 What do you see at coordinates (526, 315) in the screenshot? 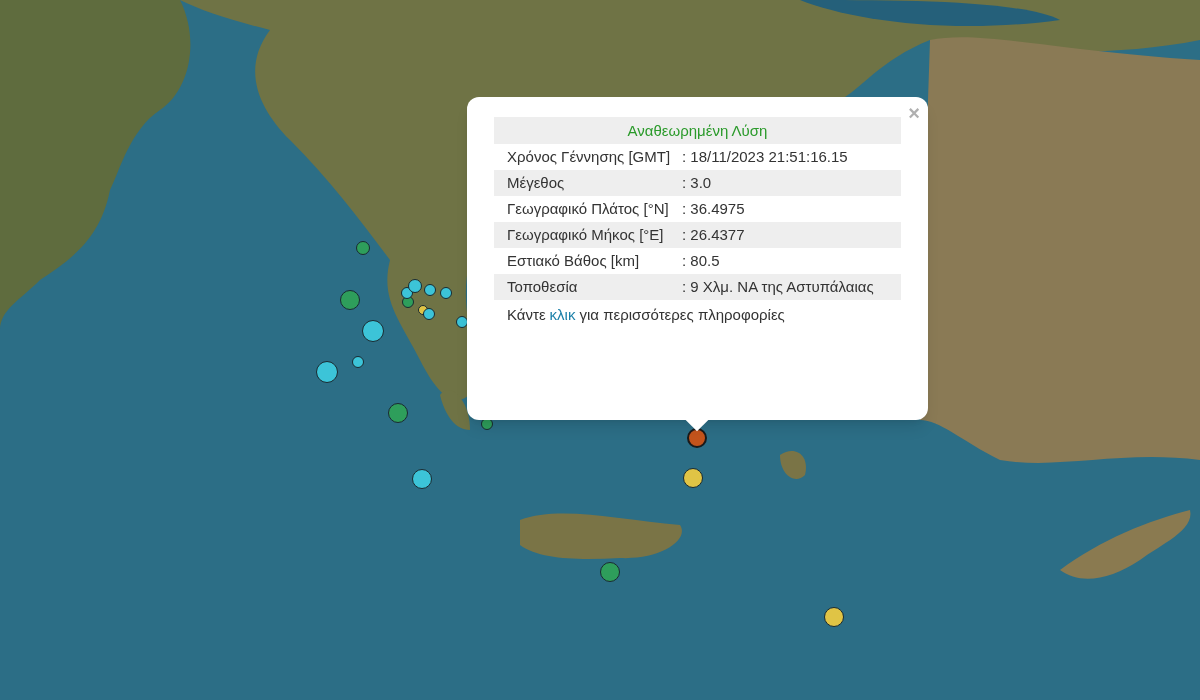
I see `footer-text: Κάντε` at bounding box center [526, 315].